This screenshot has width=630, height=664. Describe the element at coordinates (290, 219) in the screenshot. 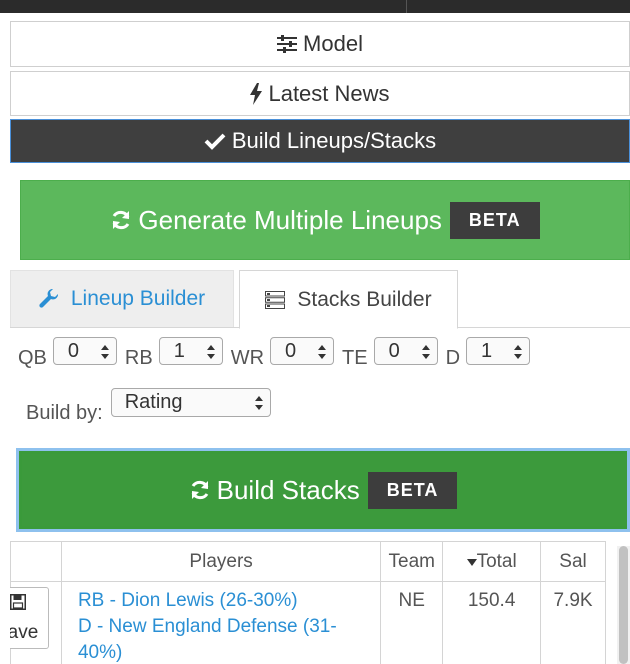

I see `generate-multiple-lineups-label: Generate Multiple Lineups` at that location.